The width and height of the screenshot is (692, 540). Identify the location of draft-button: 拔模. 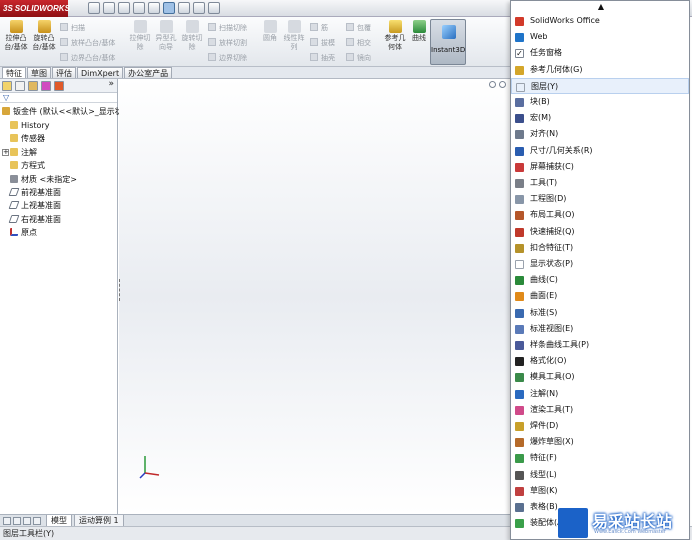
(322, 43).